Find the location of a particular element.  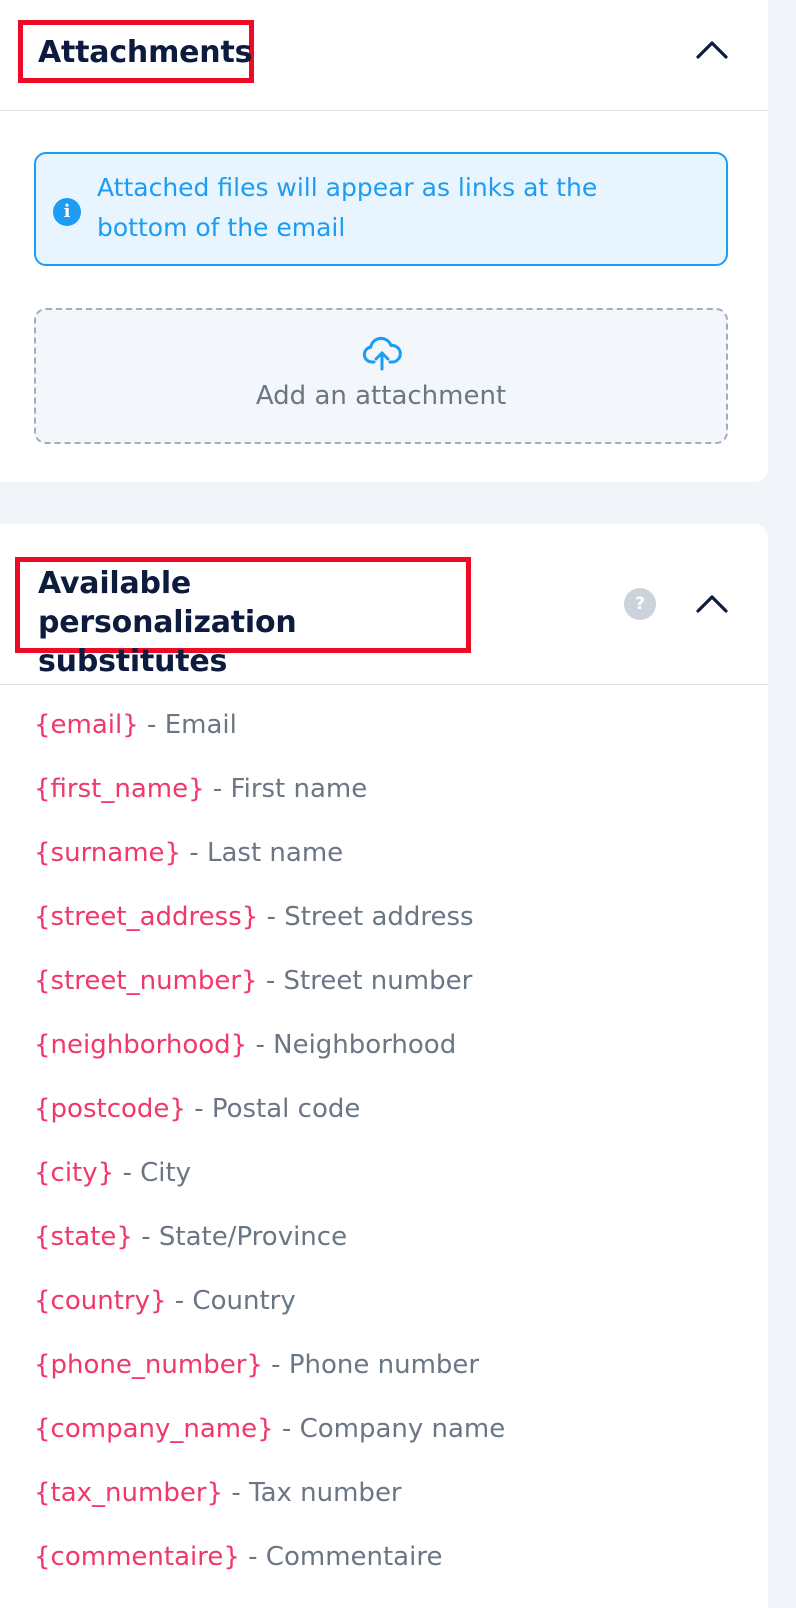

substitute-description: - State/Province is located at coordinates (240, 1237).